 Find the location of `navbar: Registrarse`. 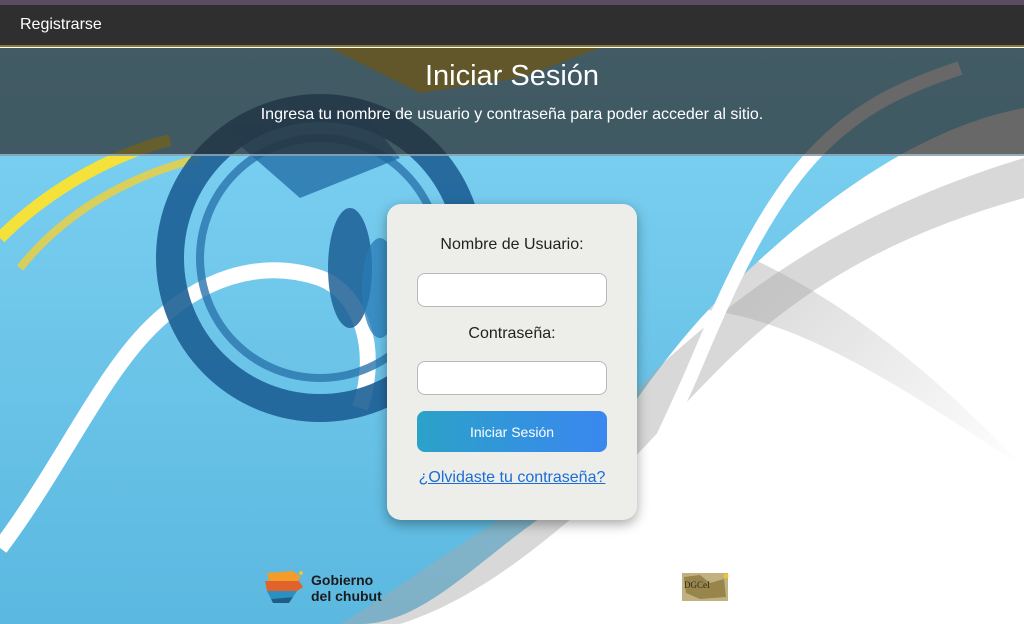

navbar: Registrarse is located at coordinates (512, 26).